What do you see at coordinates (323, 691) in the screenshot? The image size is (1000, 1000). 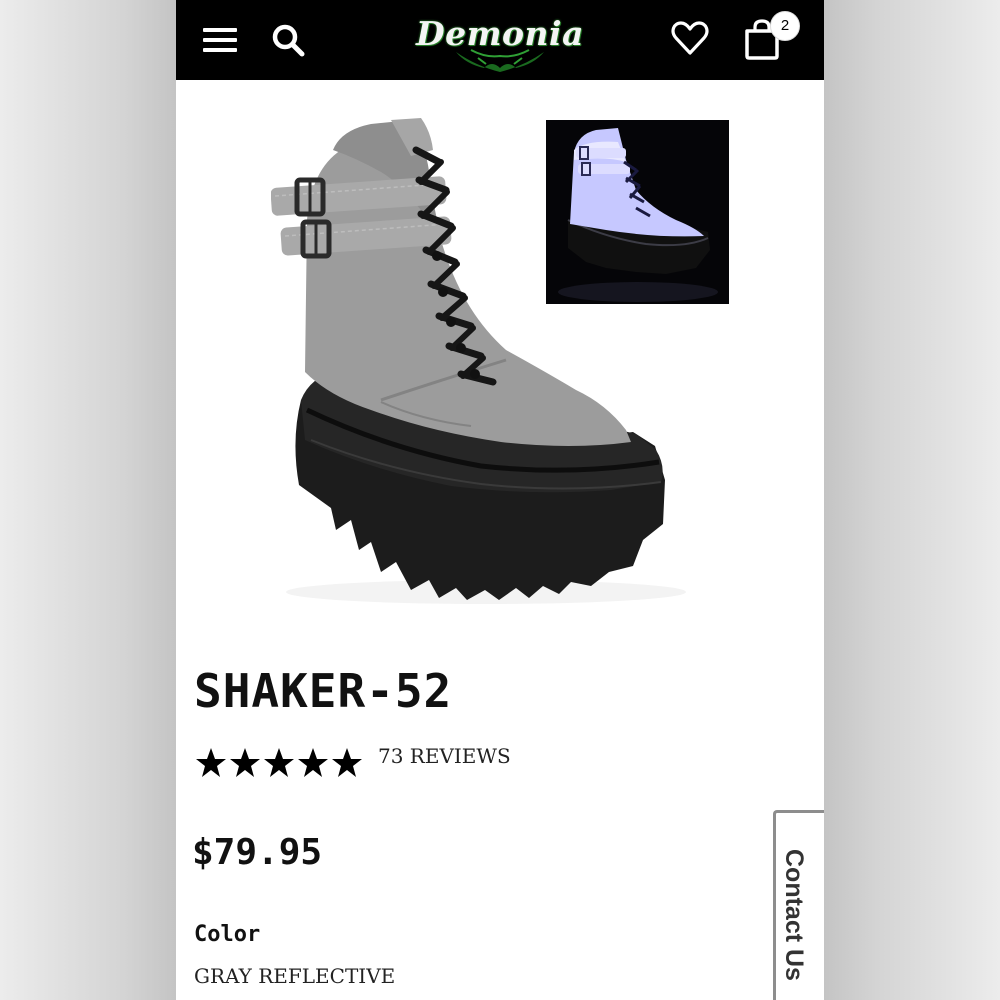 I see `product-title: SHAKER-52` at bounding box center [323, 691].